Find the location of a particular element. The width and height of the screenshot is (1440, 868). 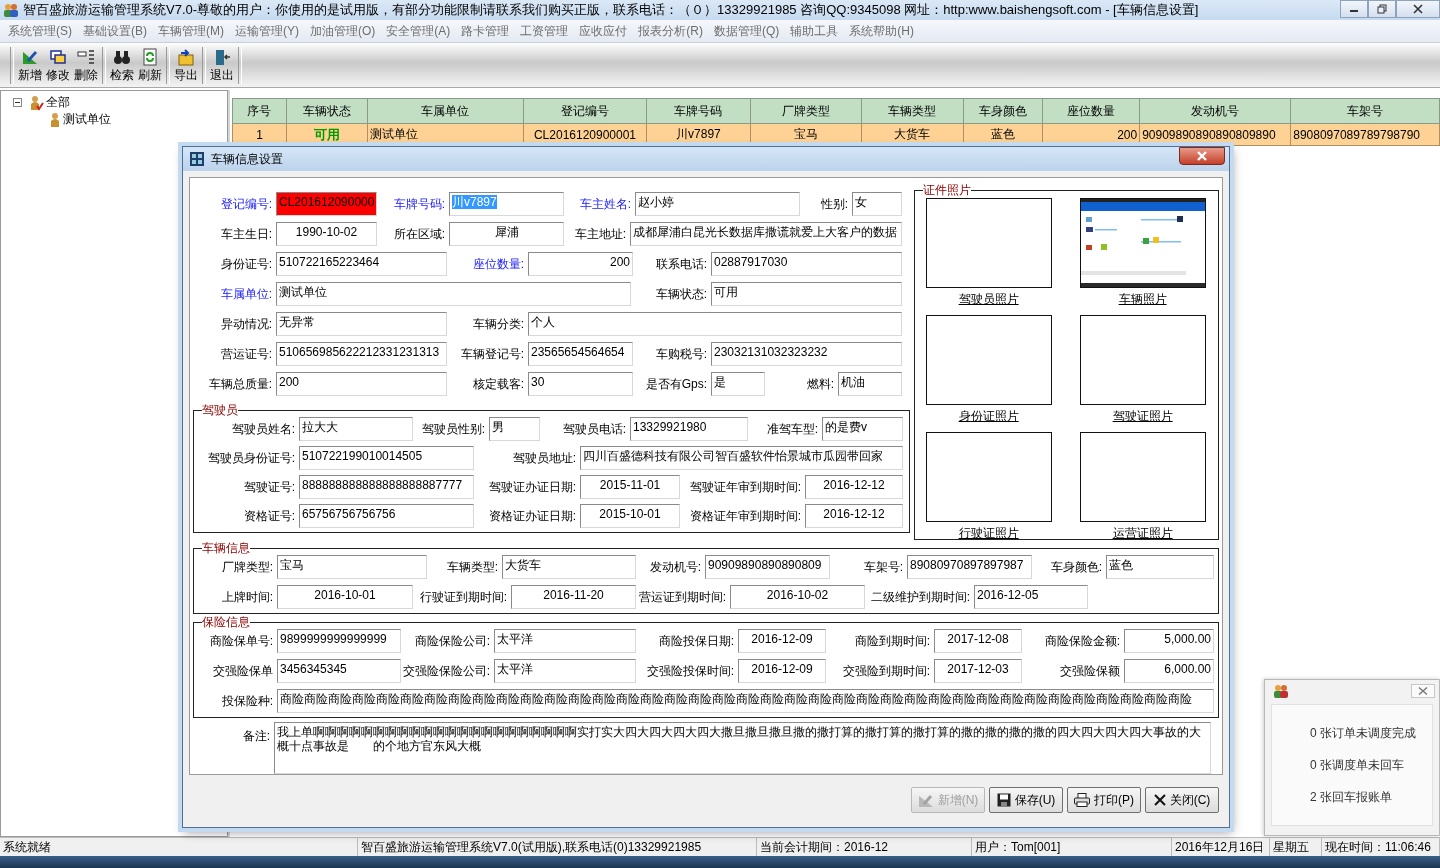

tree-item: 测试单位 is located at coordinates (87, 119).